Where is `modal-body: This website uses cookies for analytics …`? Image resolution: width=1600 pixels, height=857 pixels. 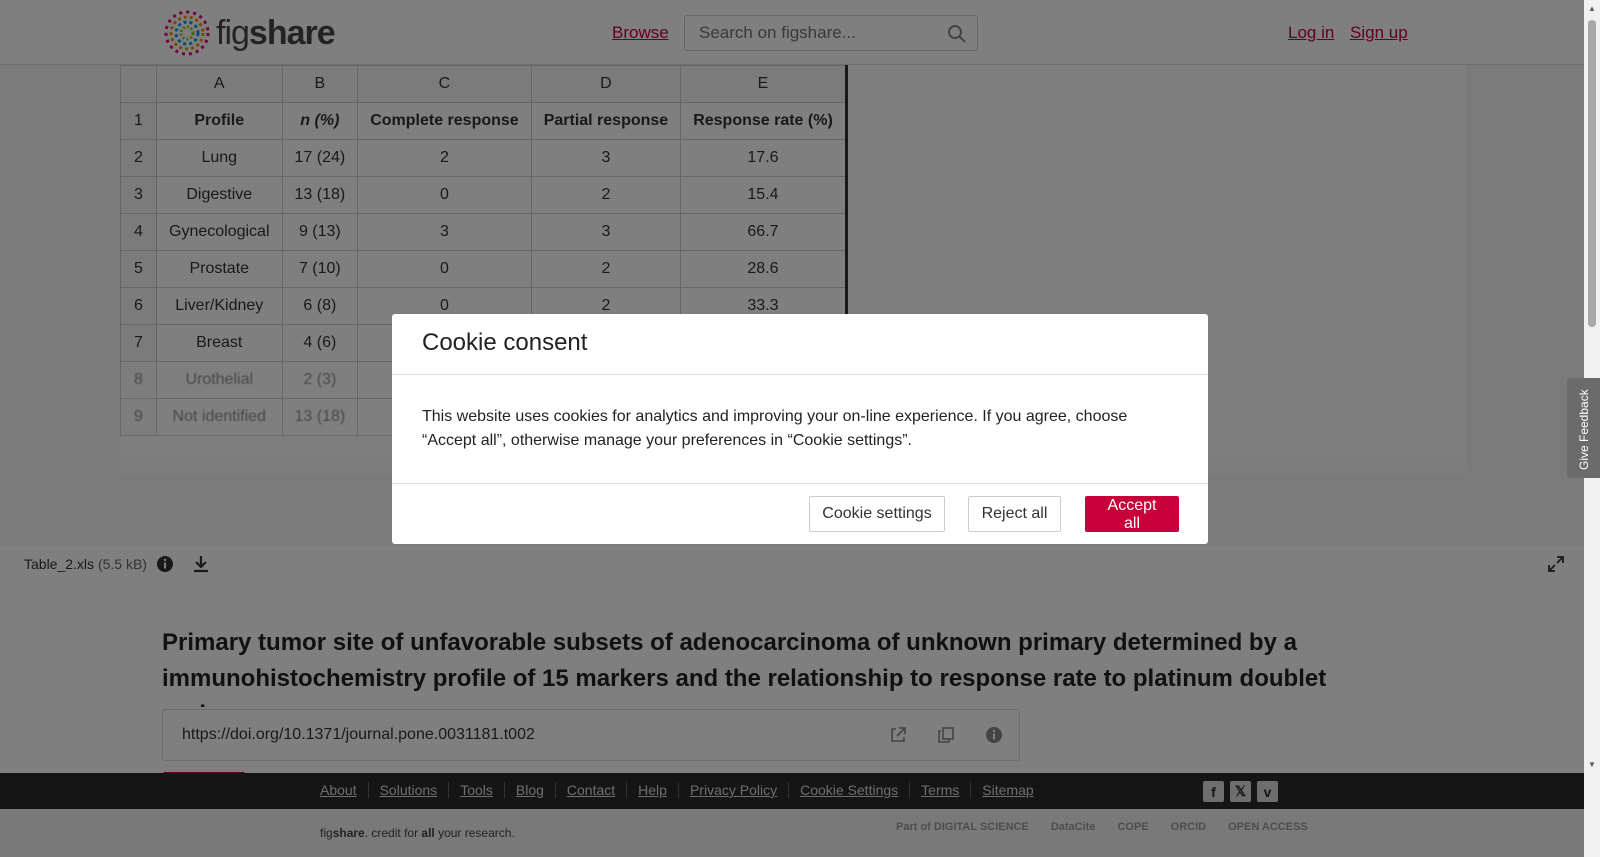
modal-body: This website uses cookies for analytics … is located at coordinates (800, 429).